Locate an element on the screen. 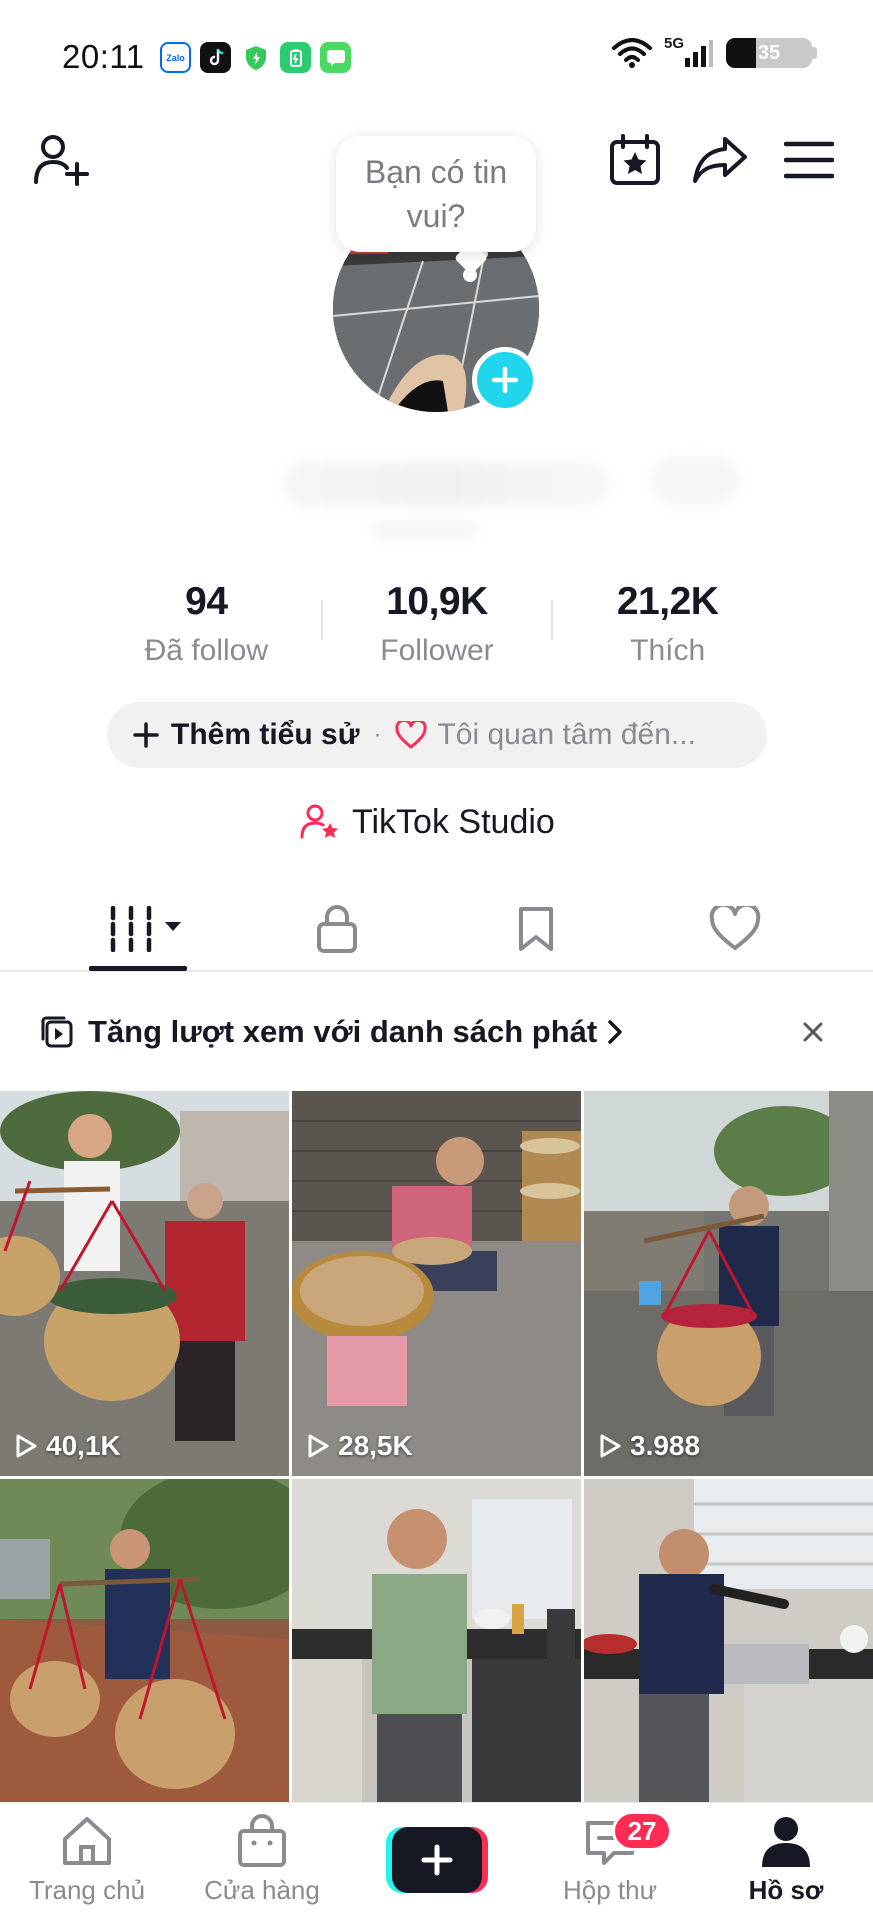 Image resolution: width=873 pixels, height=1920 pixels. status-indicators: 5G 35 is located at coordinates (714, 51).